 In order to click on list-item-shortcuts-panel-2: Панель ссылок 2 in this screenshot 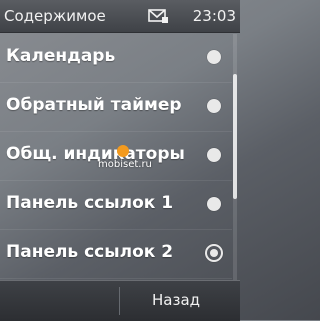, I will do `click(116, 254)`.